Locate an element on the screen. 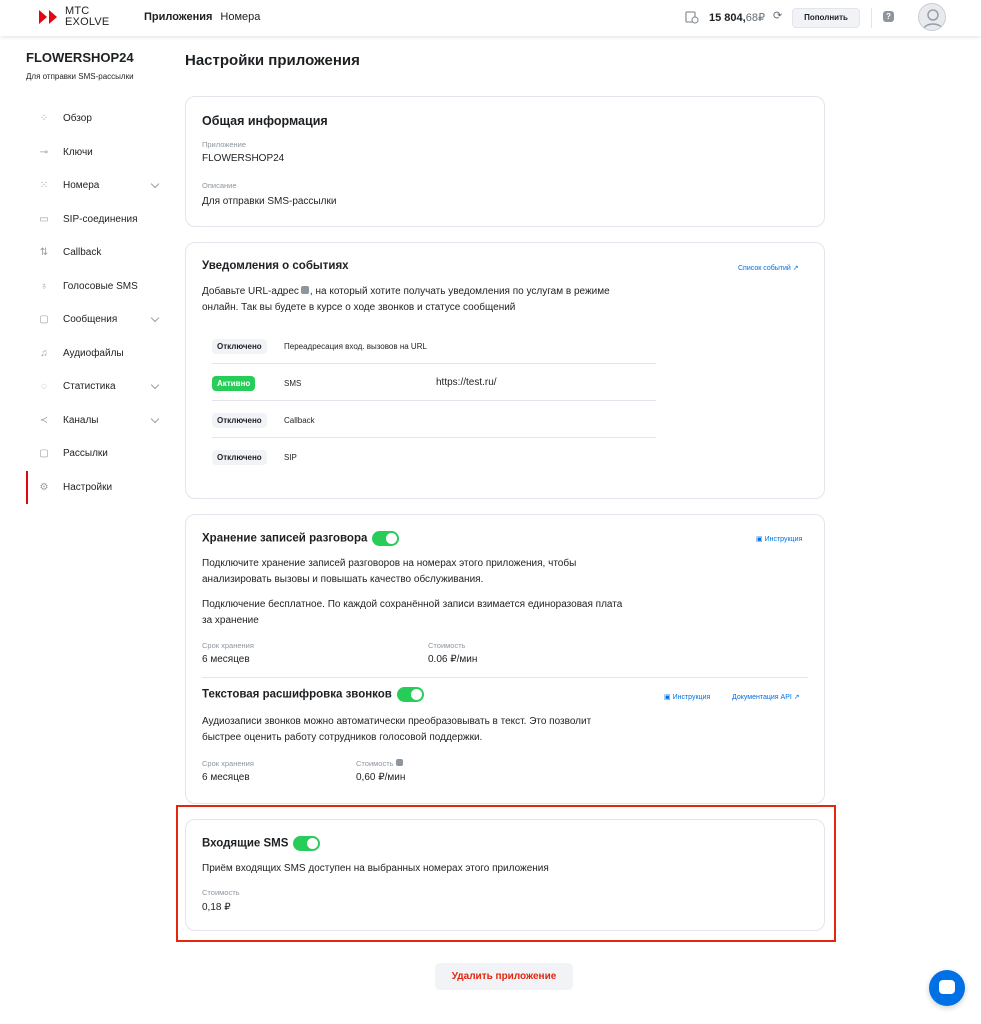 The height and width of the screenshot is (1024, 981). logo: МТС EXOLVE is located at coordinates (73, 17).